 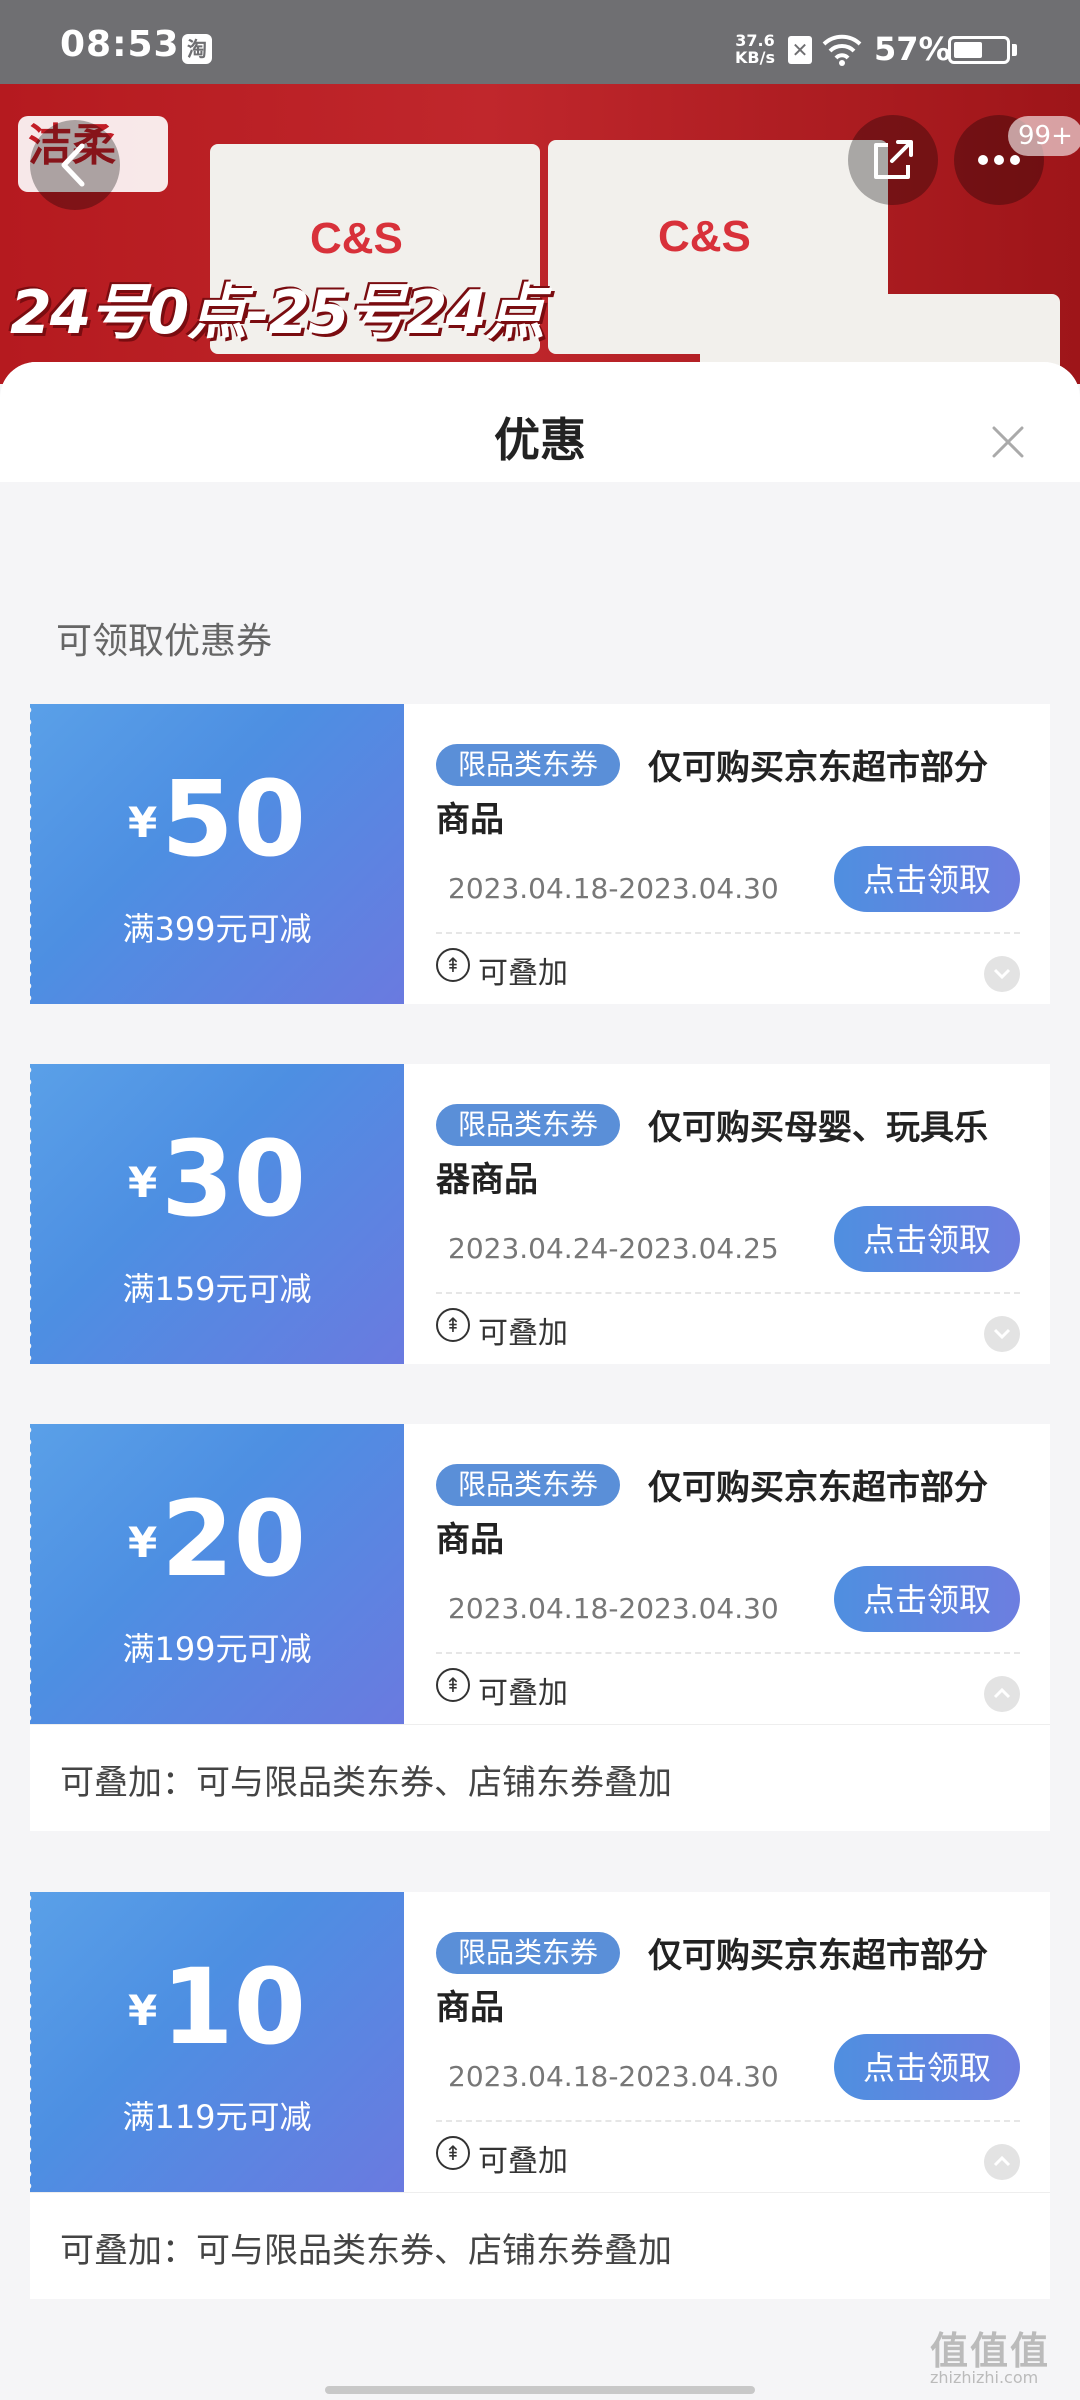 I want to click on sheet-title: 优惠, so click(x=540, y=440).